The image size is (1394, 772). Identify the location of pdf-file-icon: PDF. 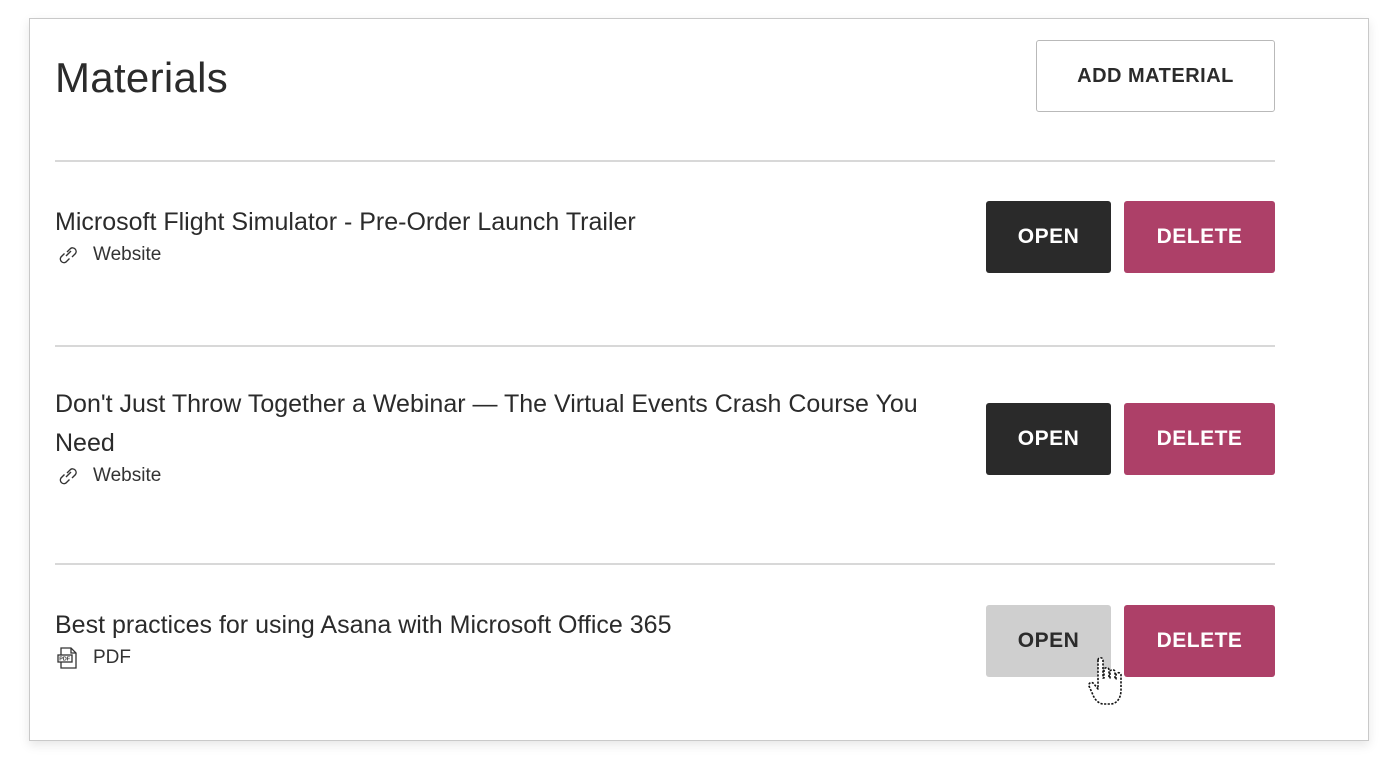
(68, 658).